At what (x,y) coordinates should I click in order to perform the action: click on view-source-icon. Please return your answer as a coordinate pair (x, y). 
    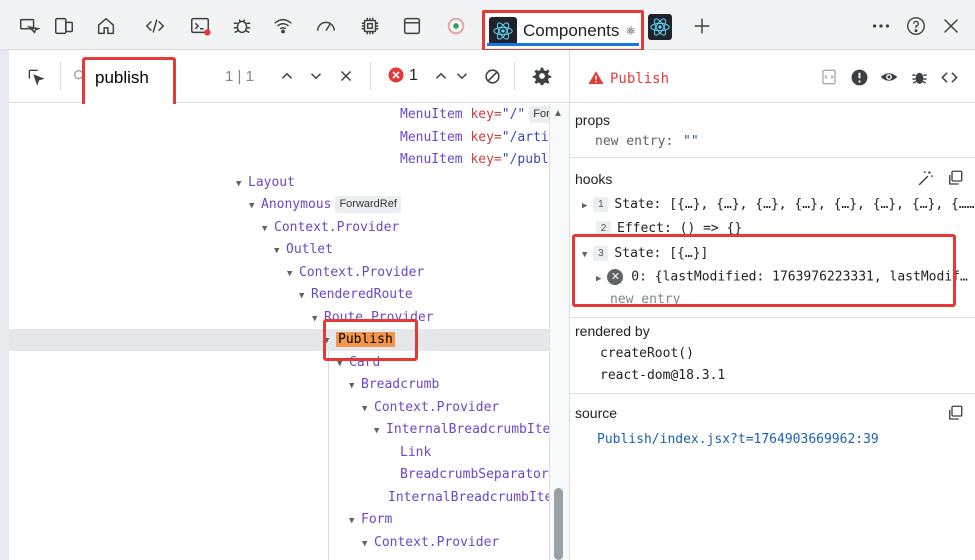
    Looking at the image, I should click on (949, 77).